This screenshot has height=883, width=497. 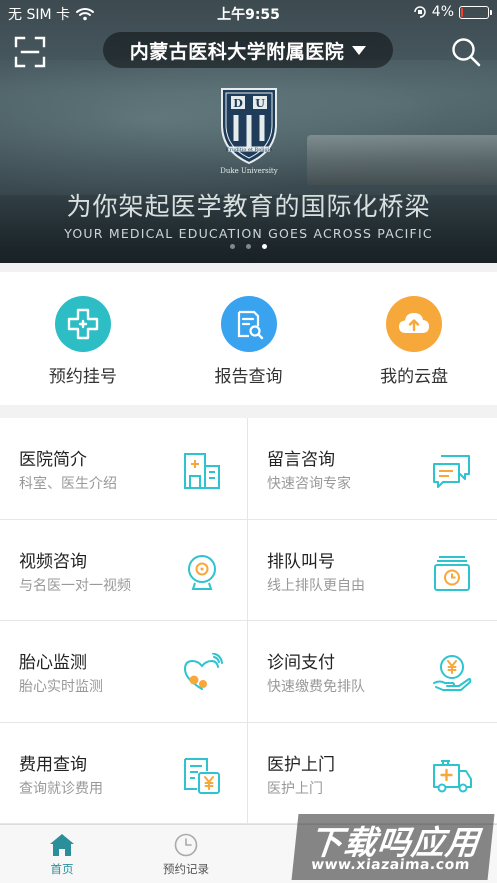 What do you see at coordinates (61, 687) in the screenshot?
I see `service-subtitle: 胎心实时监测` at bounding box center [61, 687].